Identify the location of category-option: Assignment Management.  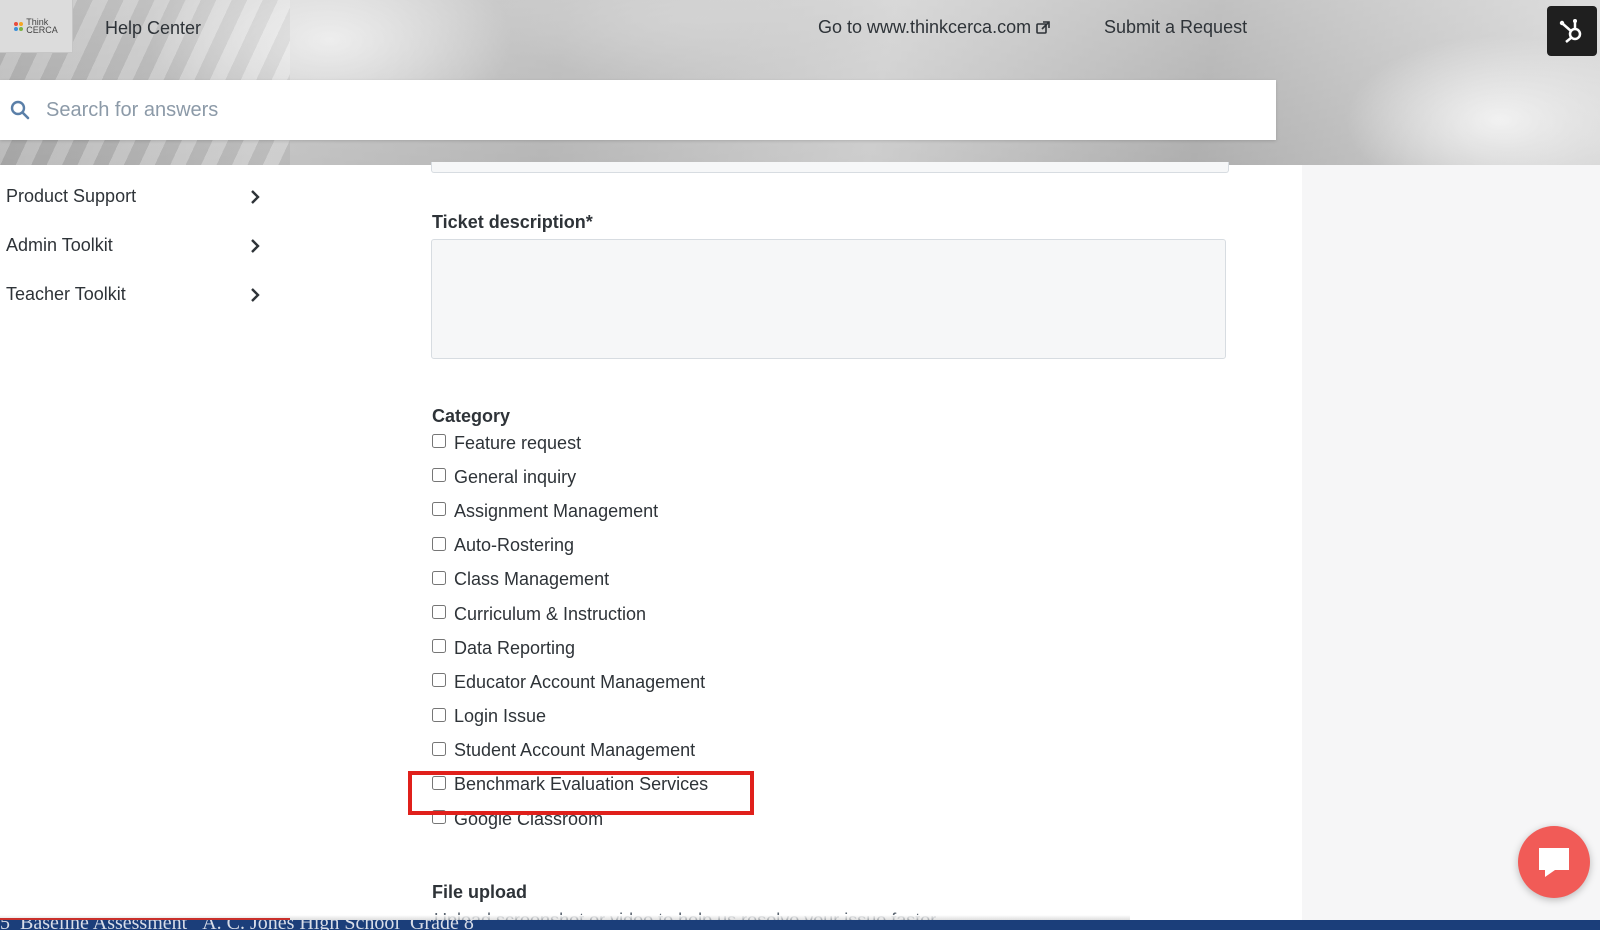
(631, 511).